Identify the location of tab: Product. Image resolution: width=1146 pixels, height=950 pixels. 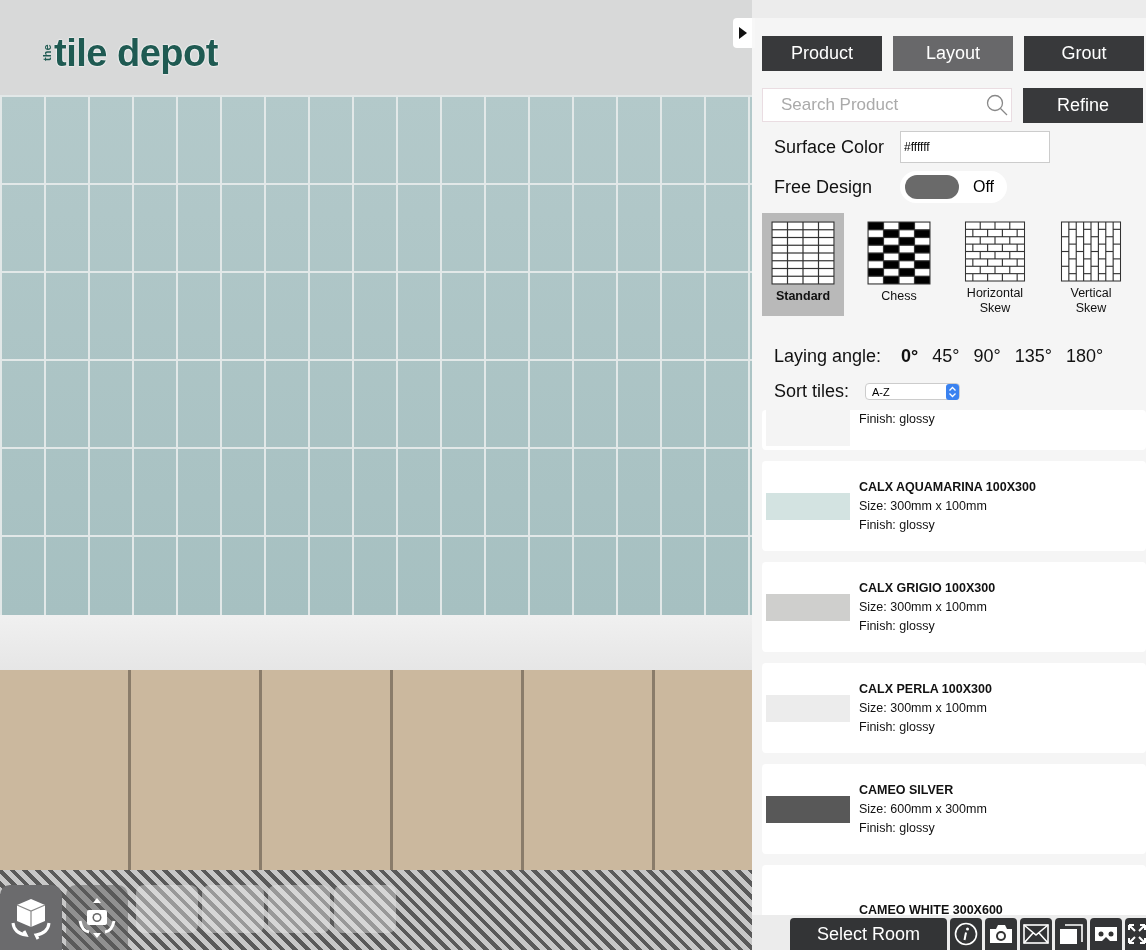
(822, 53).